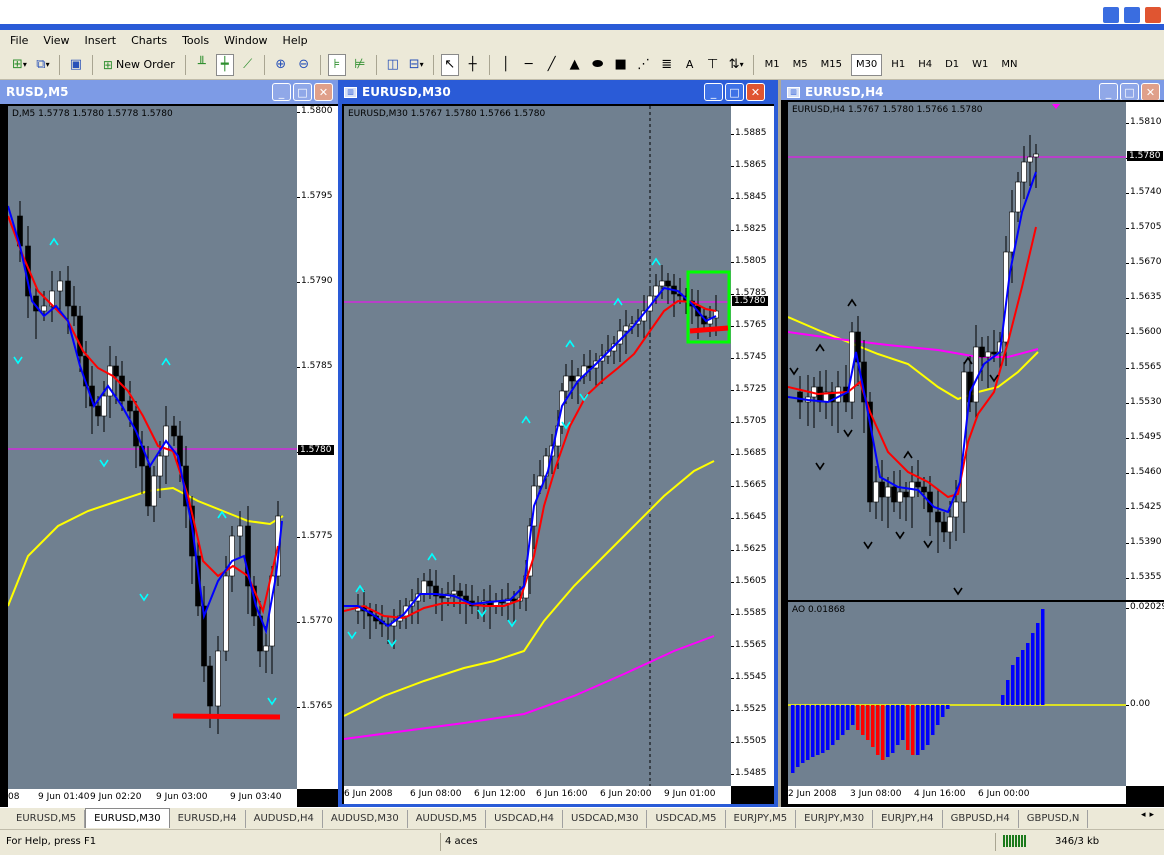 Image resolution: width=1164 pixels, height=855 pixels. Describe the element at coordinates (43, 65) in the screenshot. I see `profiles-button: ⧉ ▾` at that location.